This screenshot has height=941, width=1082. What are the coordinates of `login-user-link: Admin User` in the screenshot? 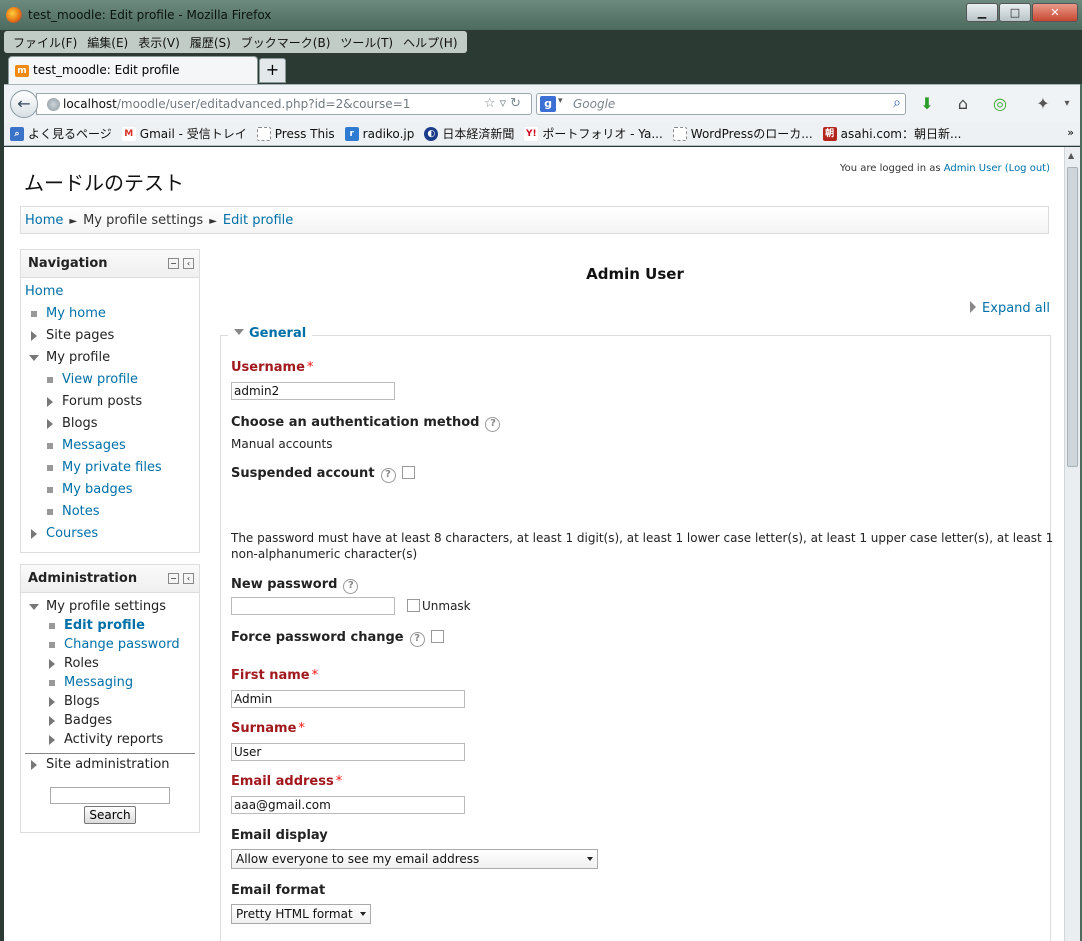 It's located at (973, 168).